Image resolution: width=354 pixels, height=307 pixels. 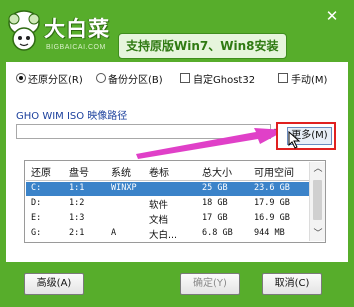 I want to click on ok-button: 确定(Y), so click(x=210, y=284).